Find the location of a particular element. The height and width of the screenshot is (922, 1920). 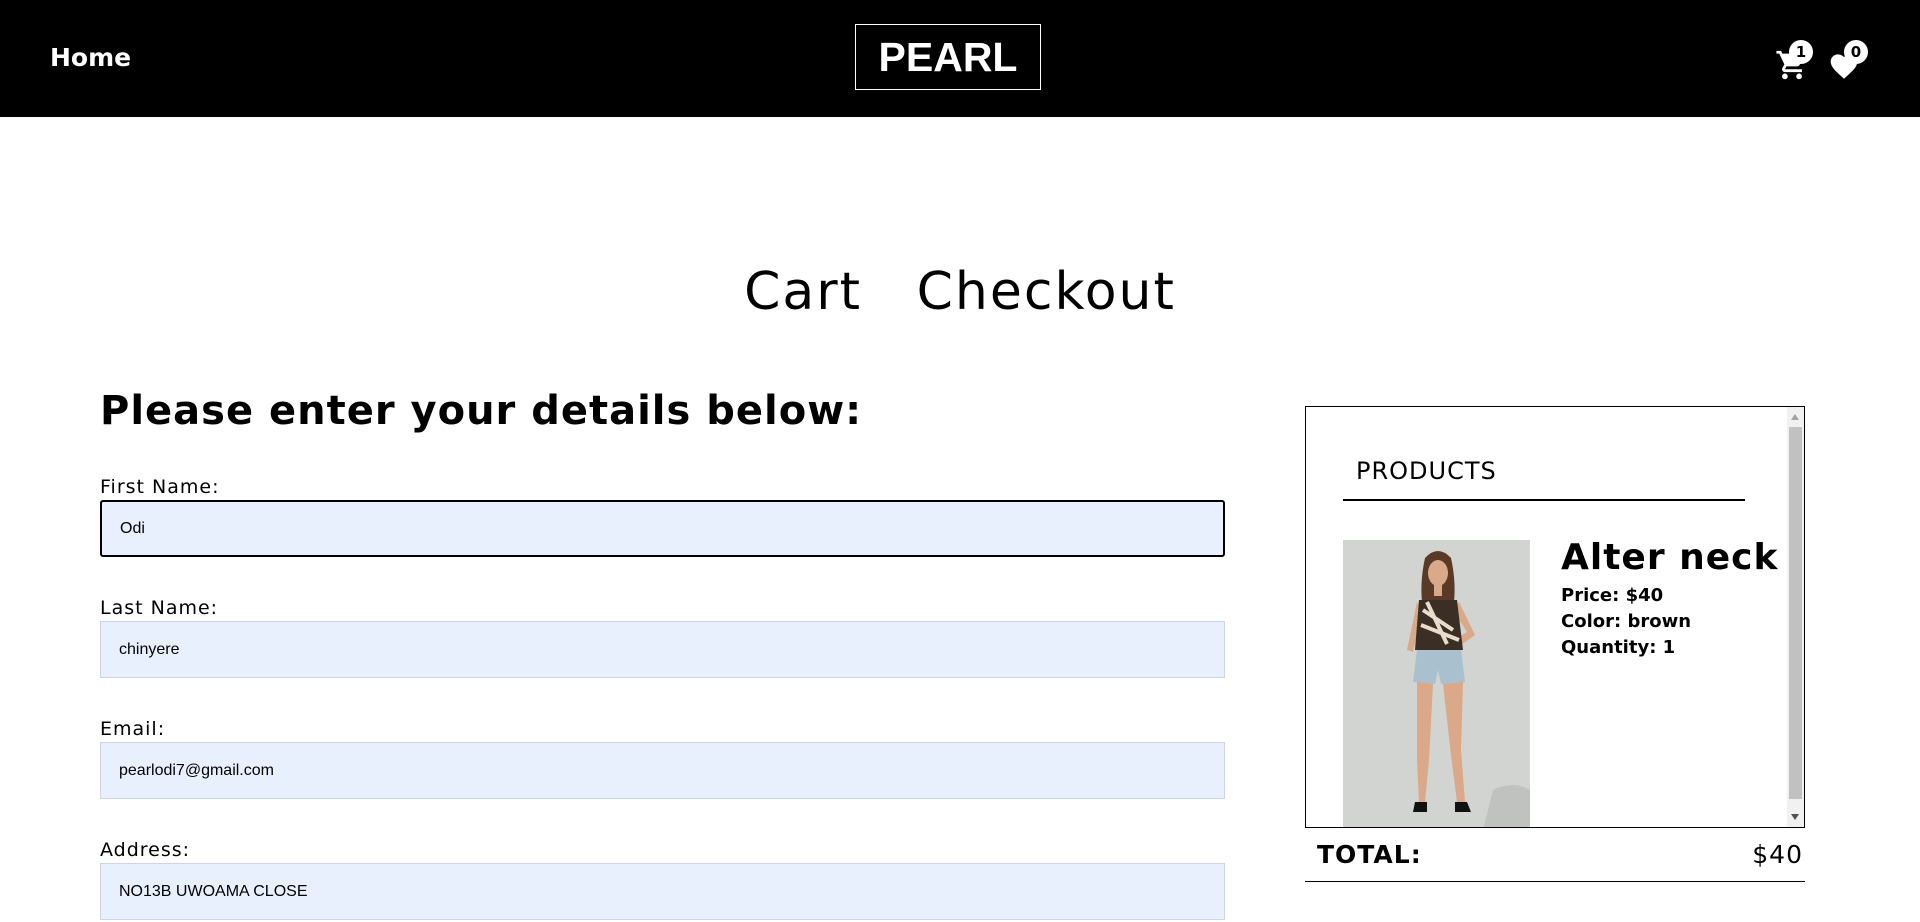

products-title: PRODUCTS is located at coordinates (1426, 471).